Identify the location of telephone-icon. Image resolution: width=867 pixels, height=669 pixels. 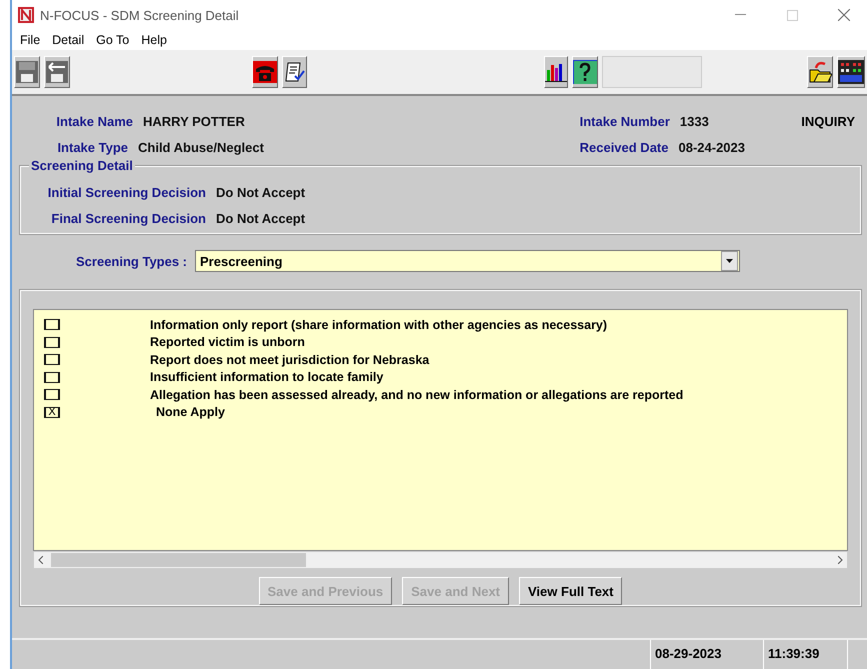
(265, 72).